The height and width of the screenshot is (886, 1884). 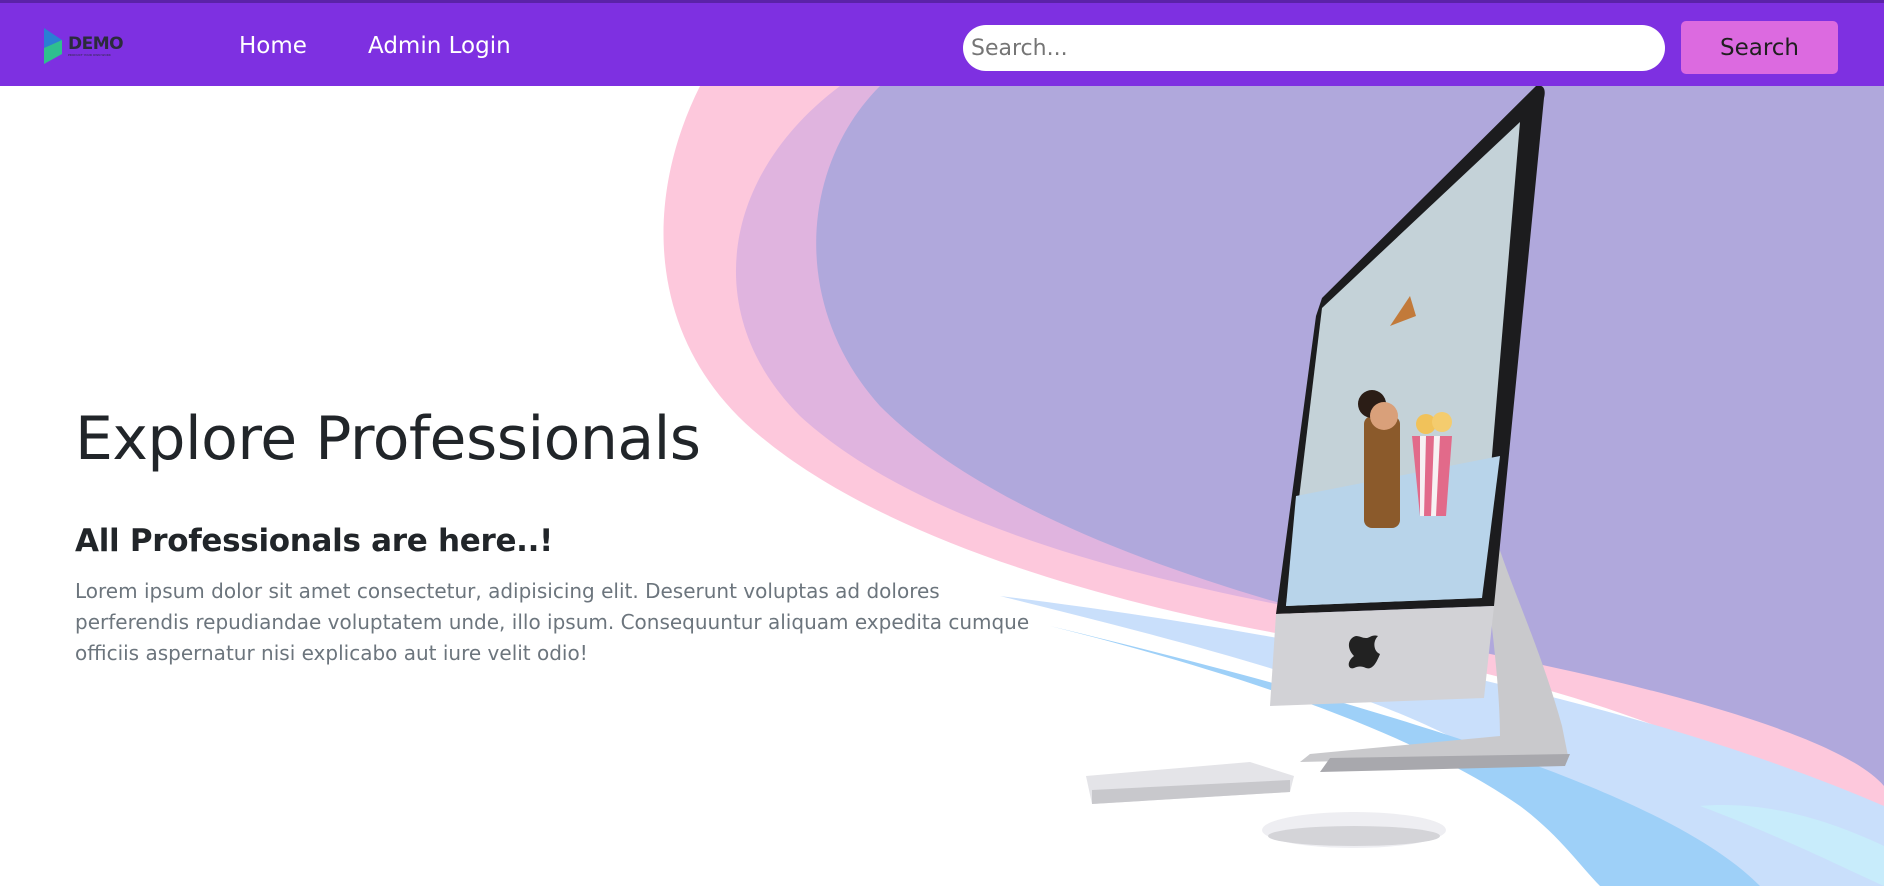 What do you see at coordinates (273, 46) in the screenshot?
I see `nav-link-home: Home` at bounding box center [273, 46].